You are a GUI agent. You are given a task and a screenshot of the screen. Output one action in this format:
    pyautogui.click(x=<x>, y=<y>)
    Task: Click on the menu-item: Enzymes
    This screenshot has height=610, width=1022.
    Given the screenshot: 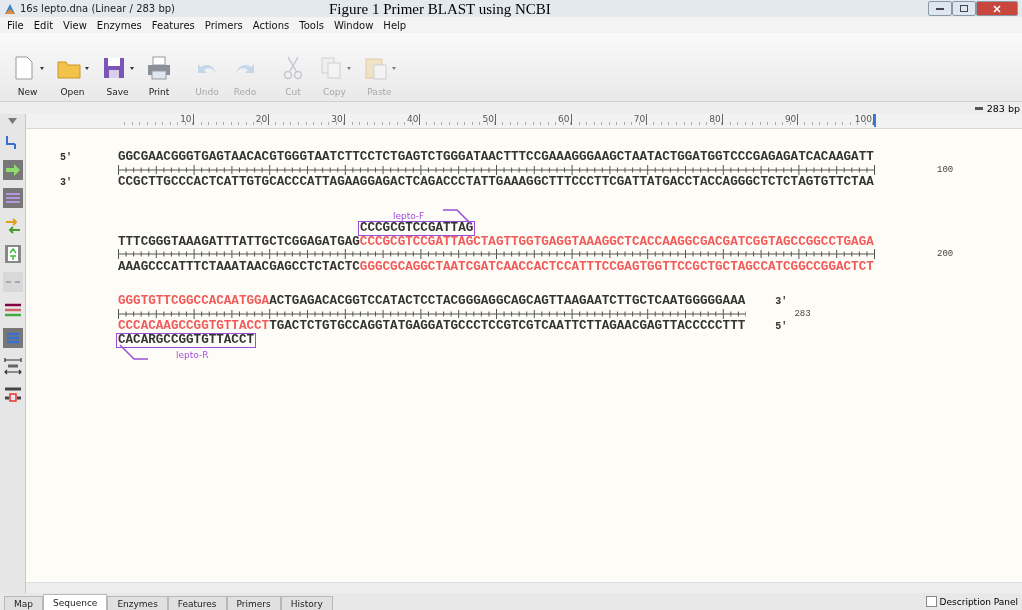 What is the action you would take?
    pyautogui.click(x=119, y=25)
    